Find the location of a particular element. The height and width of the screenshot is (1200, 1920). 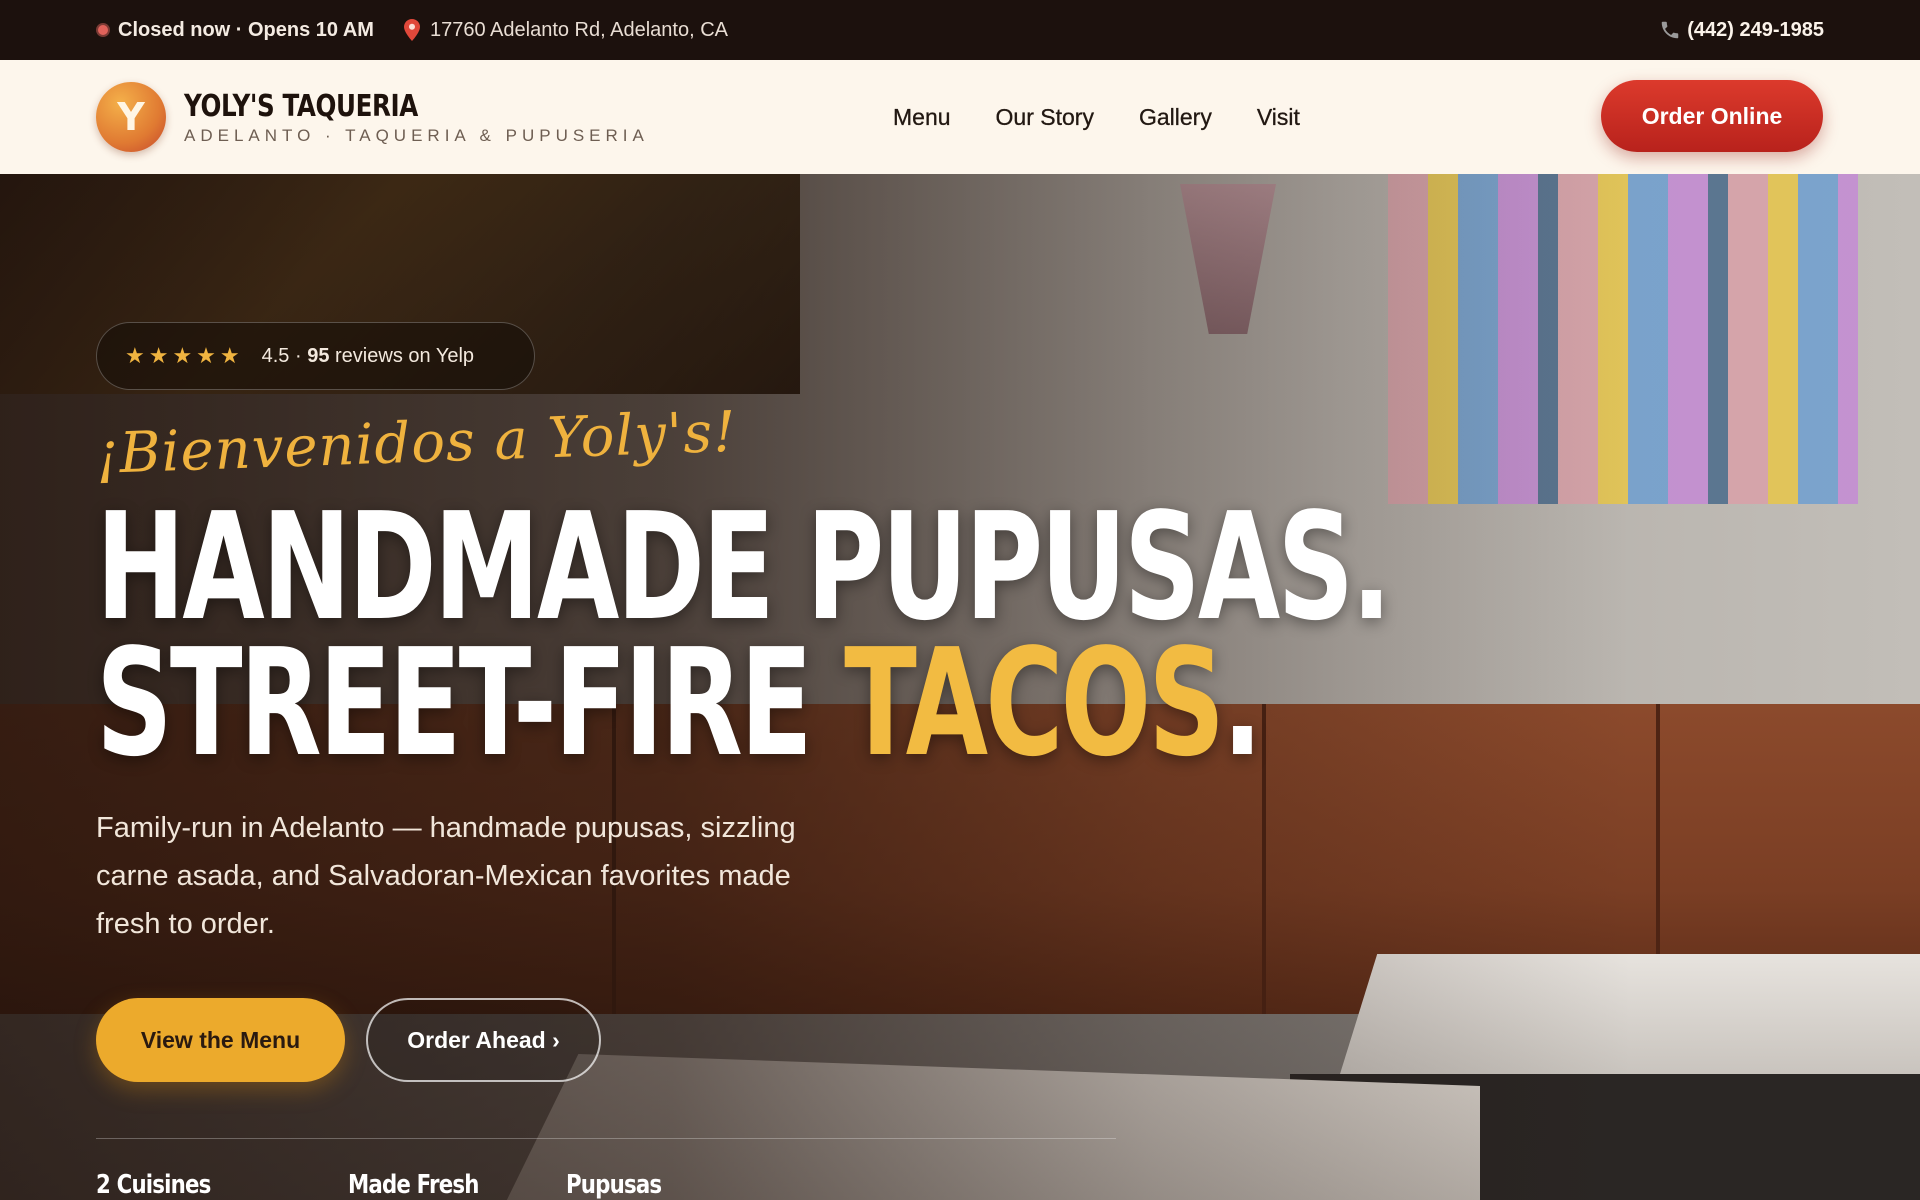

brand-name: YOLY'S TAQUERIA is located at coordinates (301, 106).